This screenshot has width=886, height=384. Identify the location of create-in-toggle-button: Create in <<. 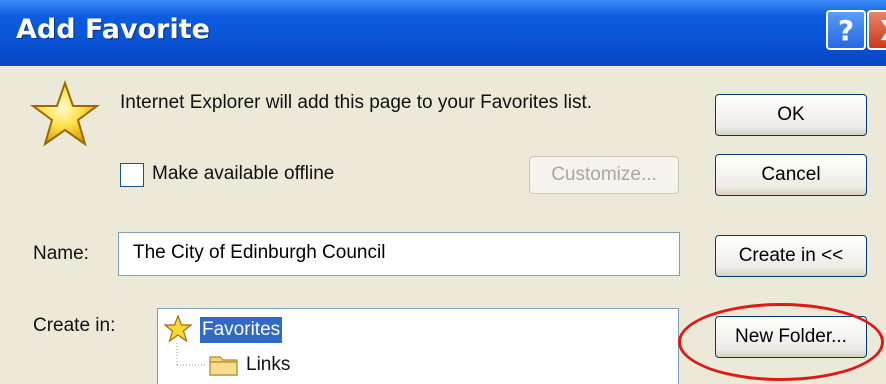
(791, 256).